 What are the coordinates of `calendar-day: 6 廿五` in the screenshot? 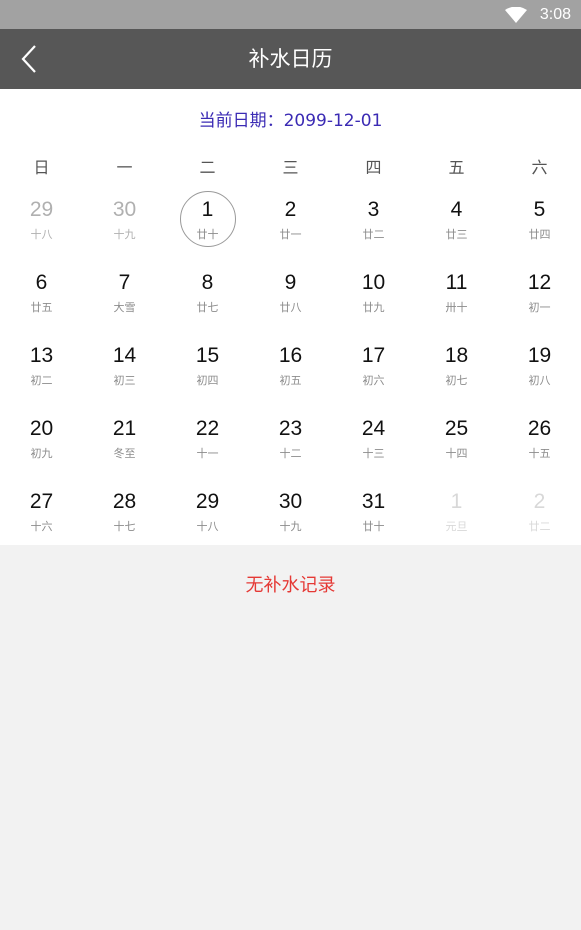 It's located at (41, 295).